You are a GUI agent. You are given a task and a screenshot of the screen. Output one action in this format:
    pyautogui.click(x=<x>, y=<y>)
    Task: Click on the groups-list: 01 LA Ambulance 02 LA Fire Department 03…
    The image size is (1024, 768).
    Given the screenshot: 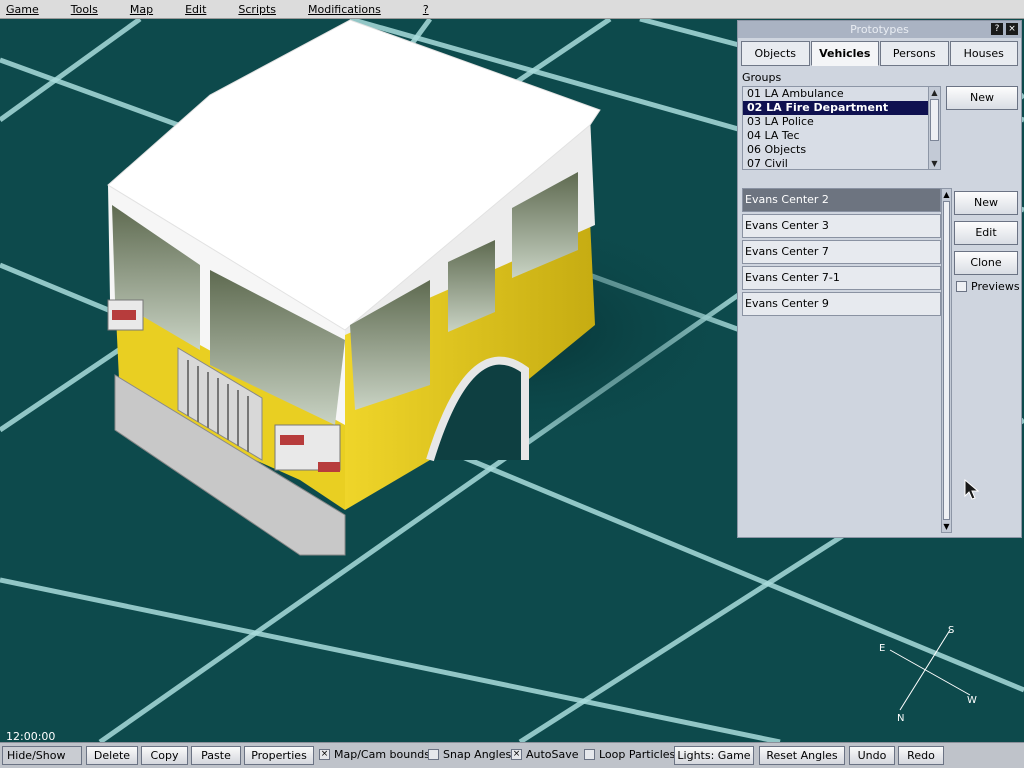 What is the action you would take?
    pyautogui.click(x=841, y=128)
    